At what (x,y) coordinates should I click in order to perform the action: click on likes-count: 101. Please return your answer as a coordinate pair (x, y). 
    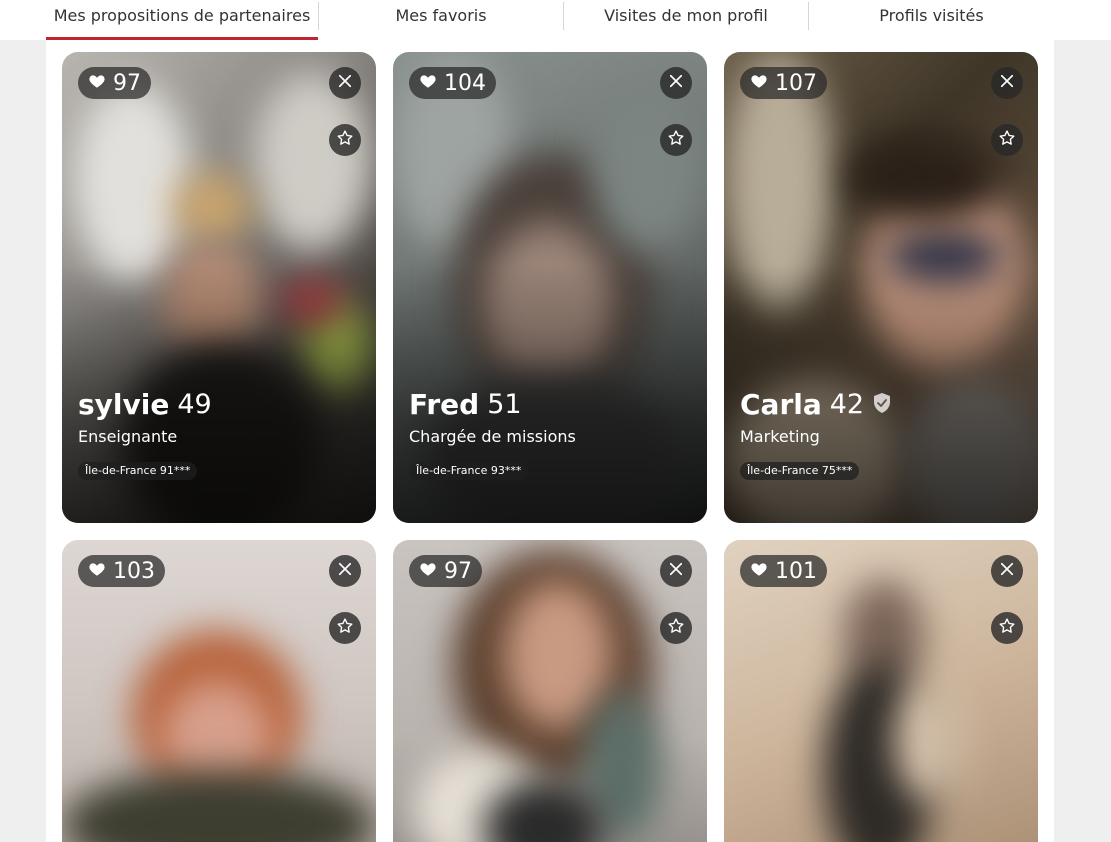
    Looking at the image, I should click on (796, 571).